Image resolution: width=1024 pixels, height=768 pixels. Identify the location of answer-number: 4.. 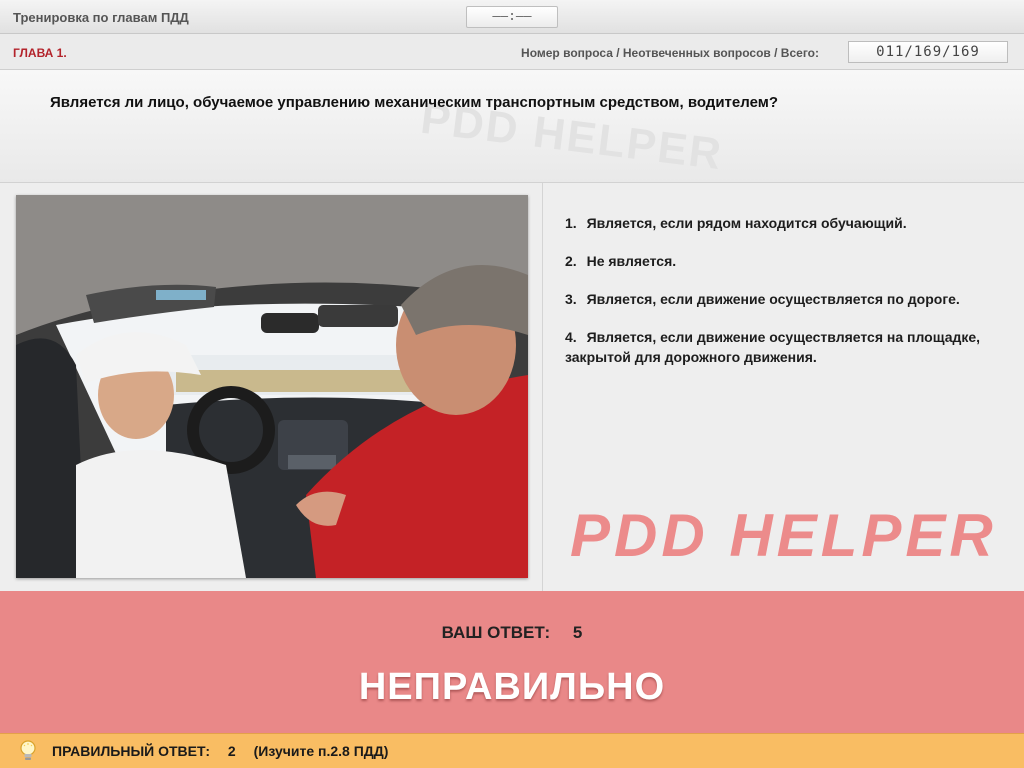
(571, 337).